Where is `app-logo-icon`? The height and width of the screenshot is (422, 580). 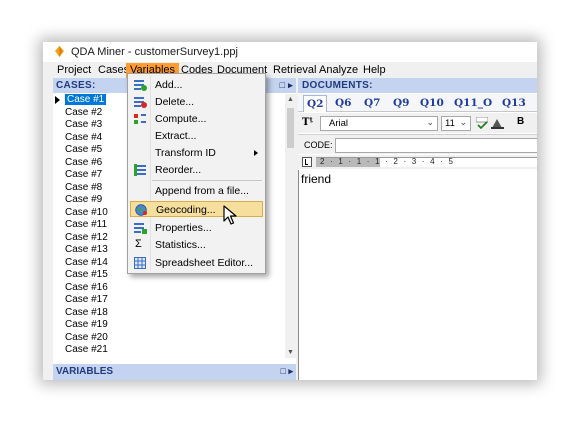 app-logo-icon is located at coordinates (59, 51).